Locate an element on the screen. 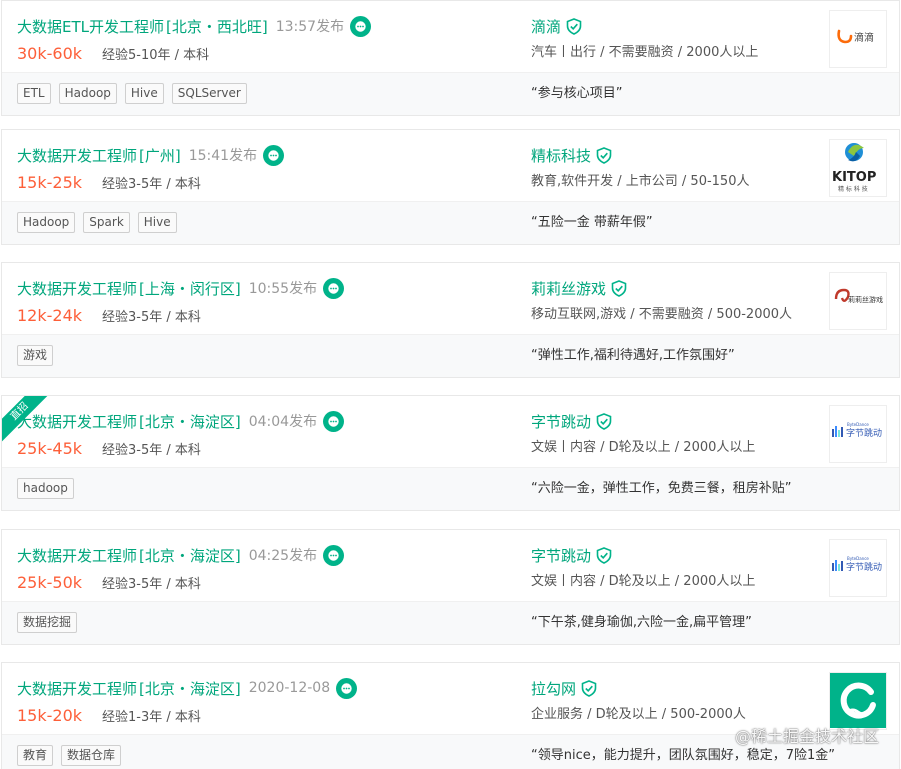 This screenshot has height=769, width=901. company-name-link: 滴滴 is located at coordinates (546, 26).